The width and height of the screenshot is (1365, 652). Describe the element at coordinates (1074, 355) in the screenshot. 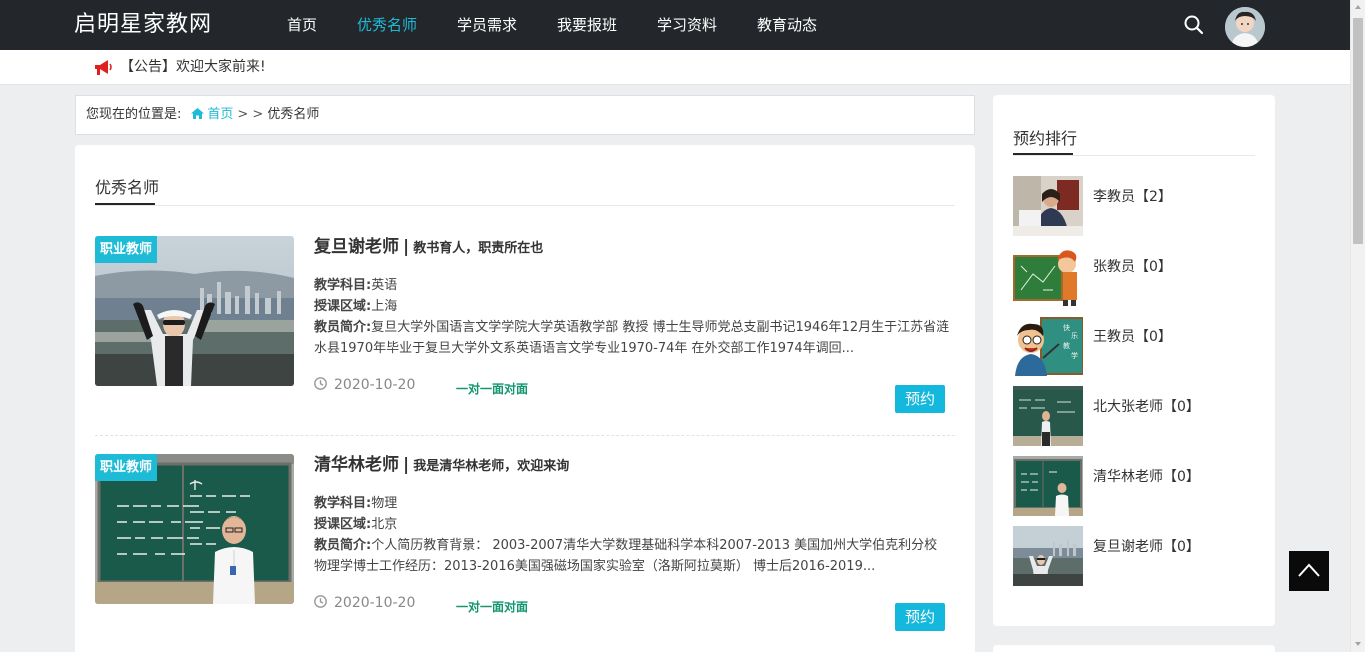

I see `svg-text: 学` at that location.